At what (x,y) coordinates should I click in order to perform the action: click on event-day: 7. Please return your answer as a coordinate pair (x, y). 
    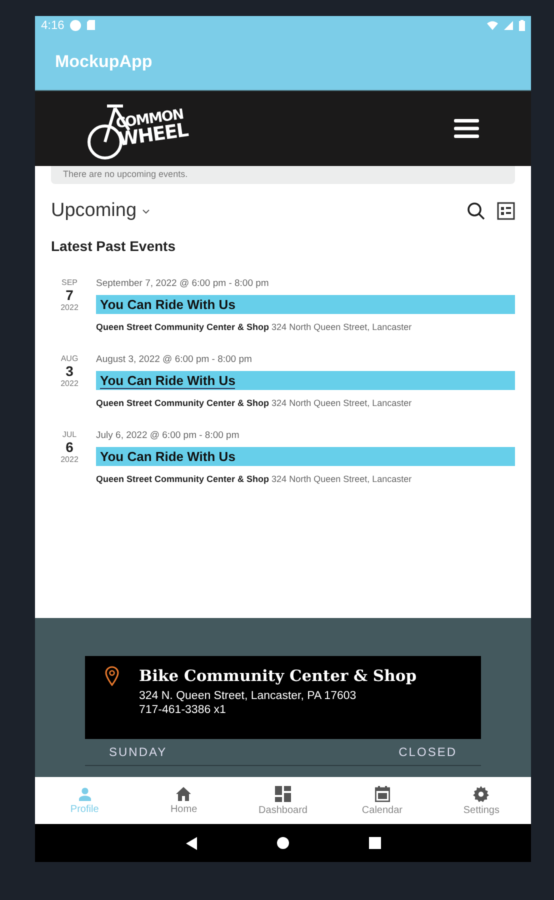
    Looking at the image, I should click on (70, 295).